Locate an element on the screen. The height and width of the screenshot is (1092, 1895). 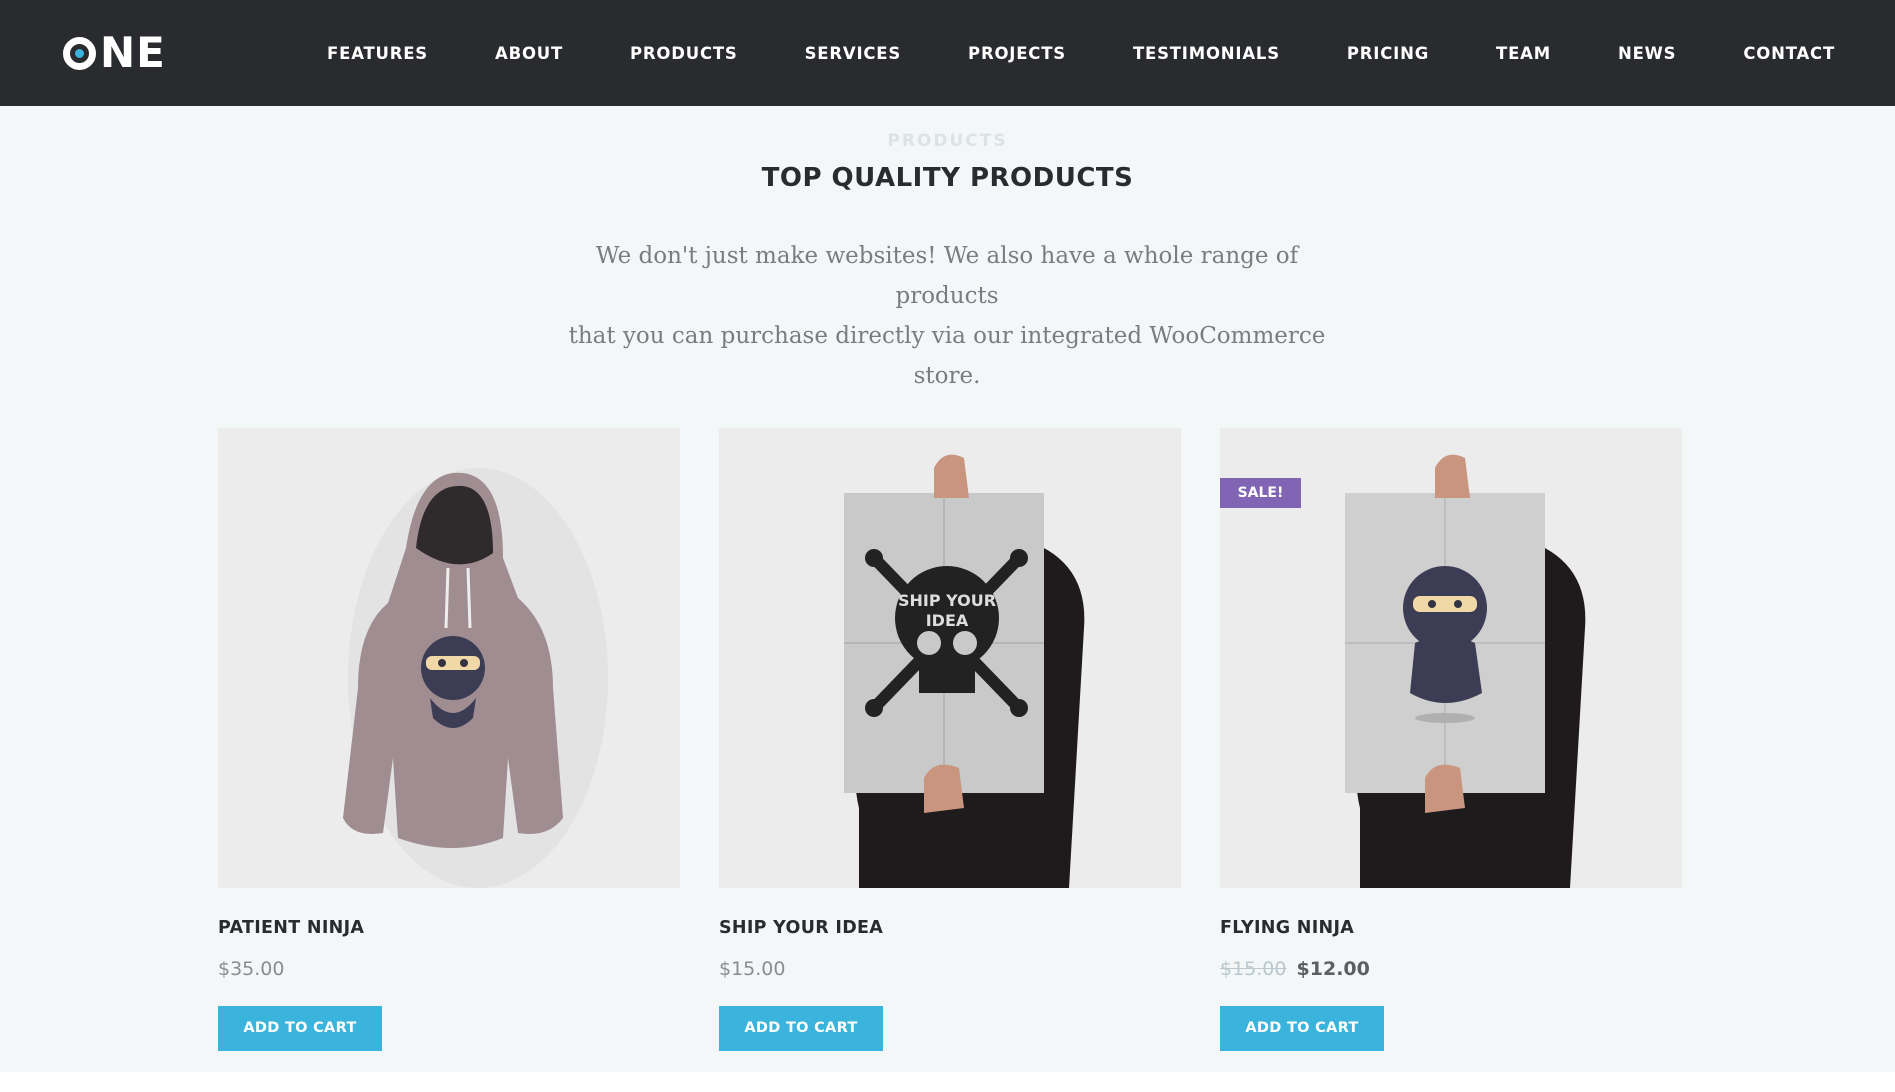
site-logo: NE is located at coordinates (114, 53).